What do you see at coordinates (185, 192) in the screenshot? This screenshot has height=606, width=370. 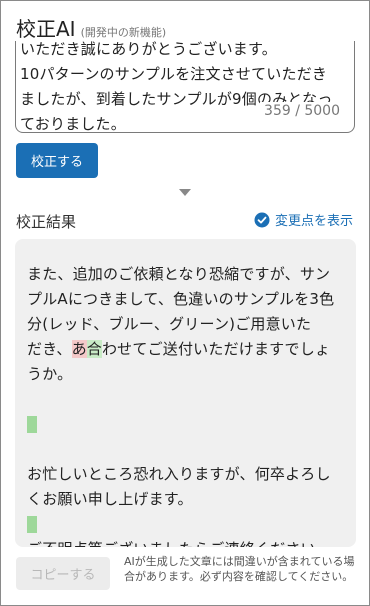 I see `chevron-down-icon` at bounding box center [185, 192].